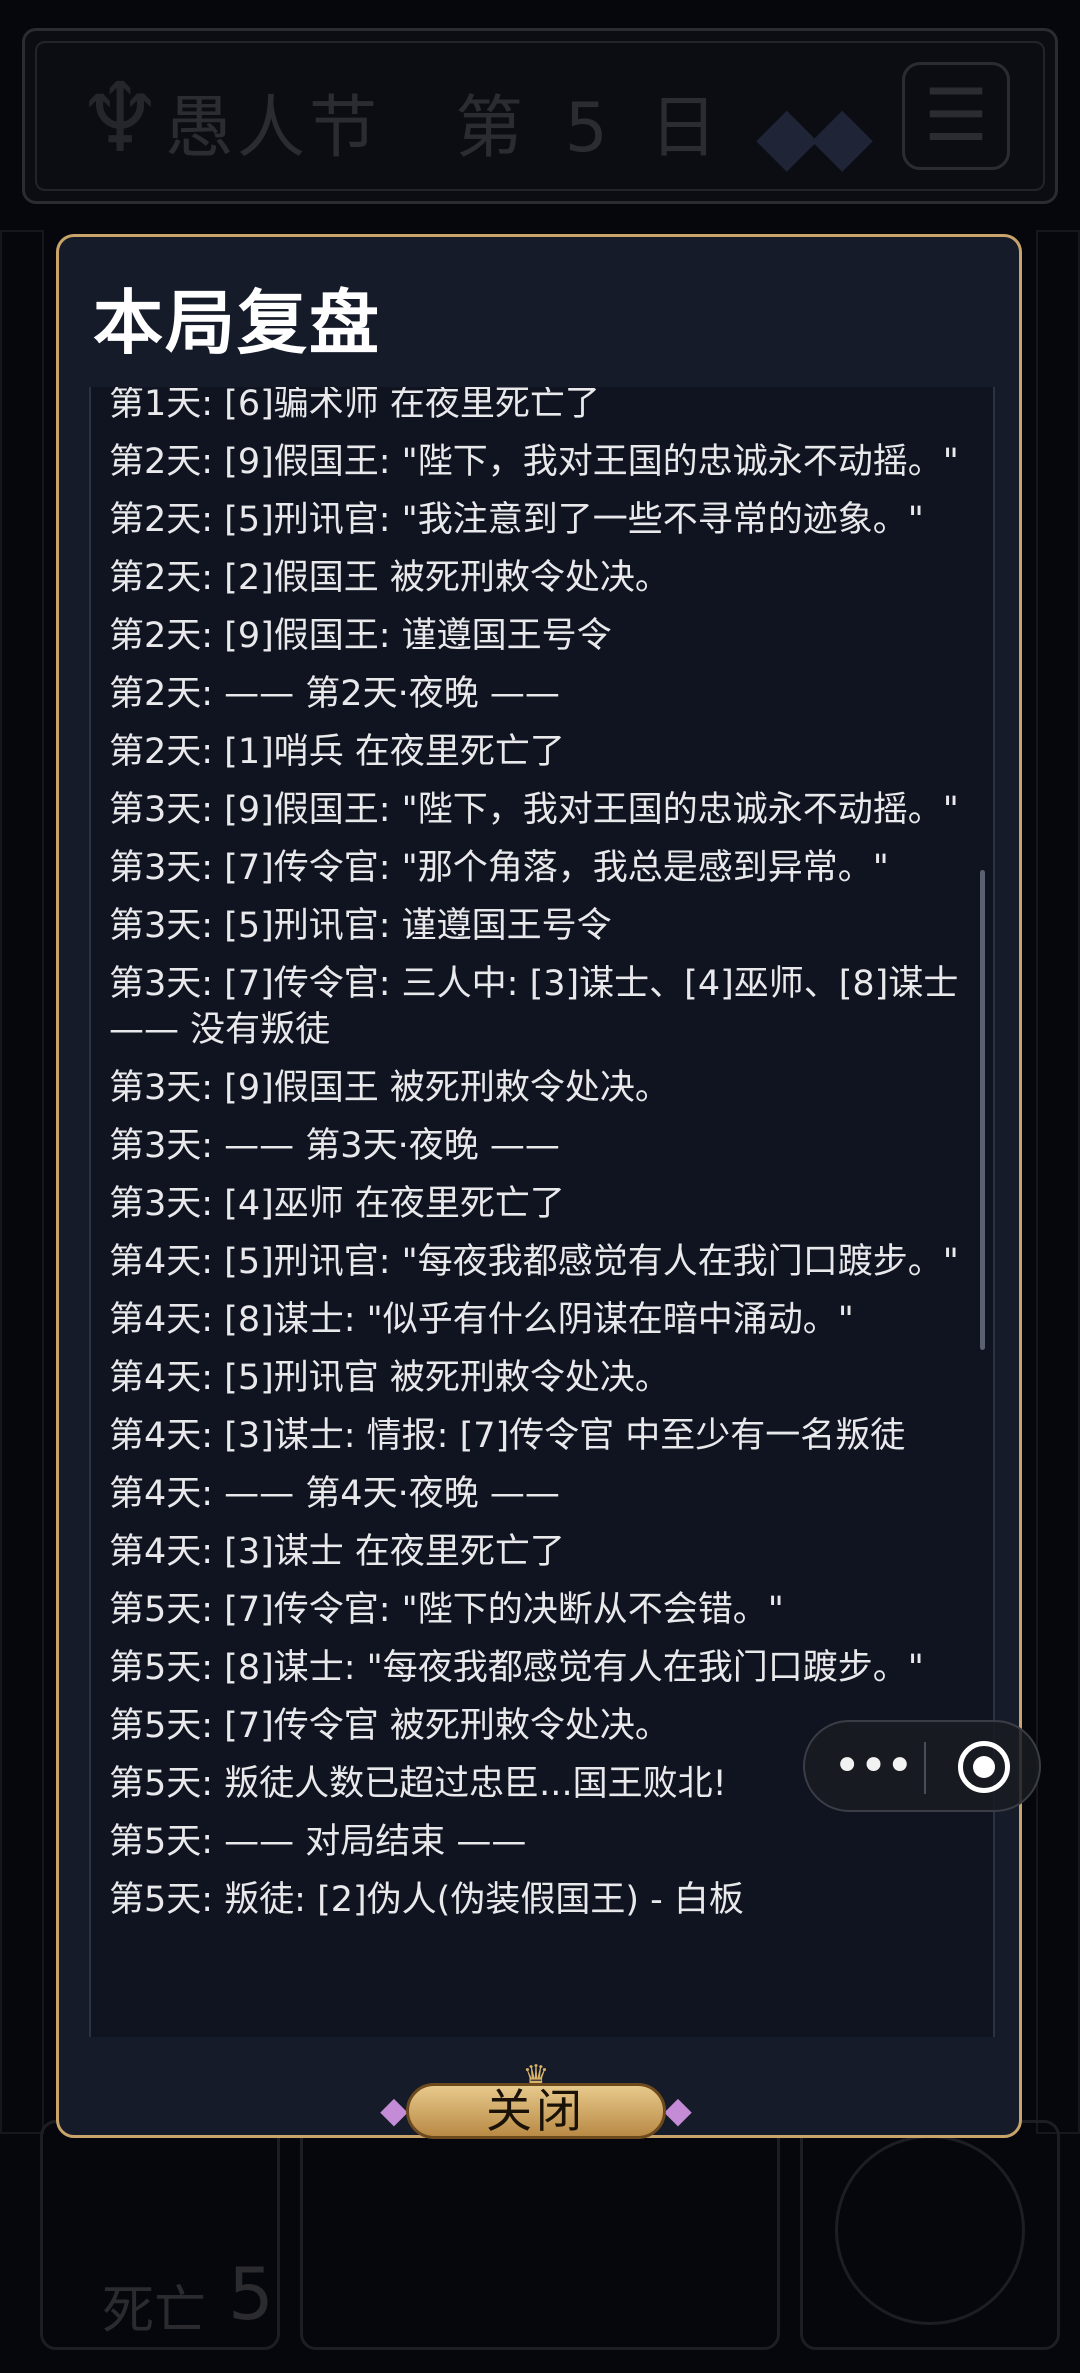 Image resolution: width=1080 pixels, height=2373 pixels. What do you see at coordinates (337, 752) in the screenshot?
I see `log-line: 第2天: [1]哨兵 在夜里死亡了` at bounding box center [337, 752].